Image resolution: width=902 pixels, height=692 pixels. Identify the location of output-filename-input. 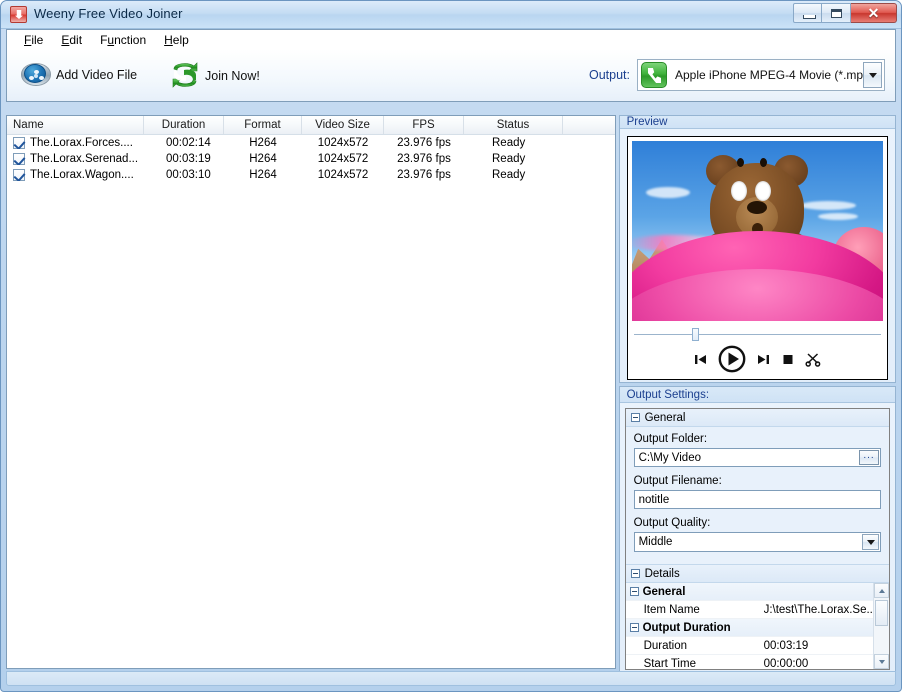
(757, 499).